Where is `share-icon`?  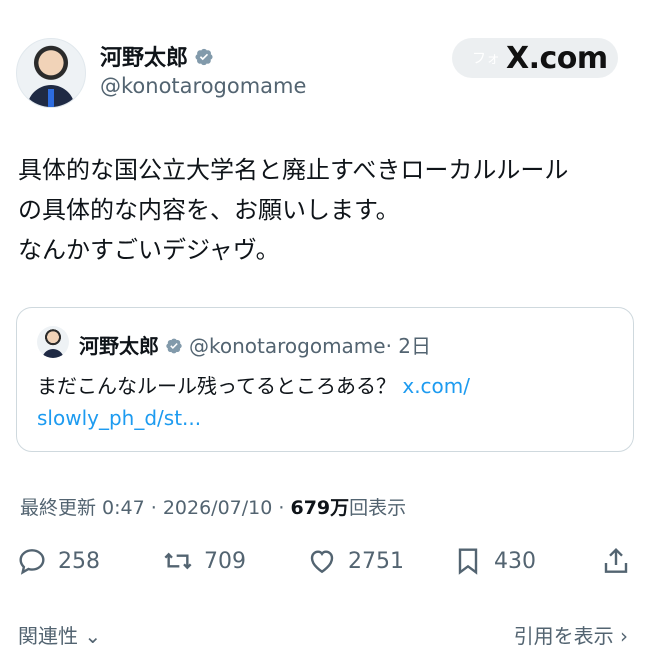 share-icon is located at coordinates (616, 560).